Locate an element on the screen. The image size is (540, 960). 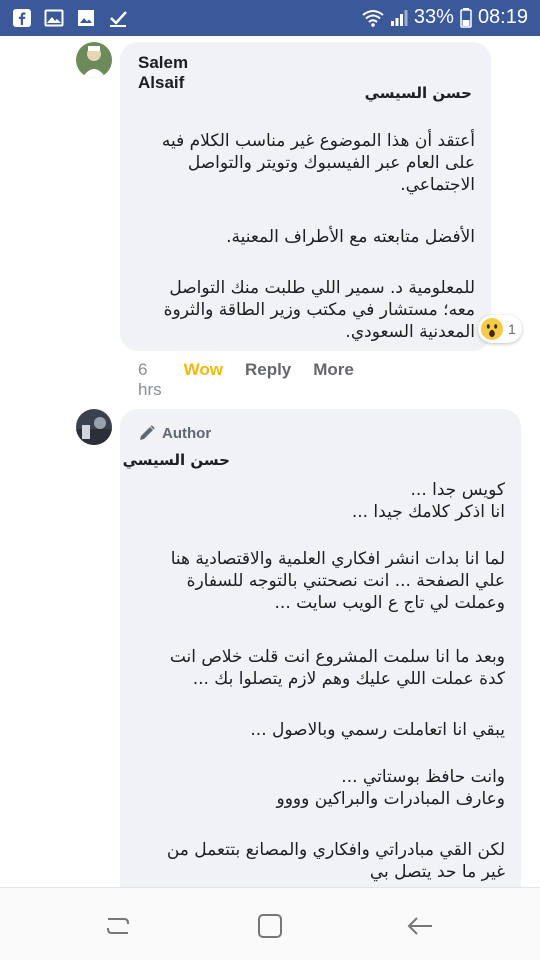
recent-apps-icon is located at coordinates (118, 926).